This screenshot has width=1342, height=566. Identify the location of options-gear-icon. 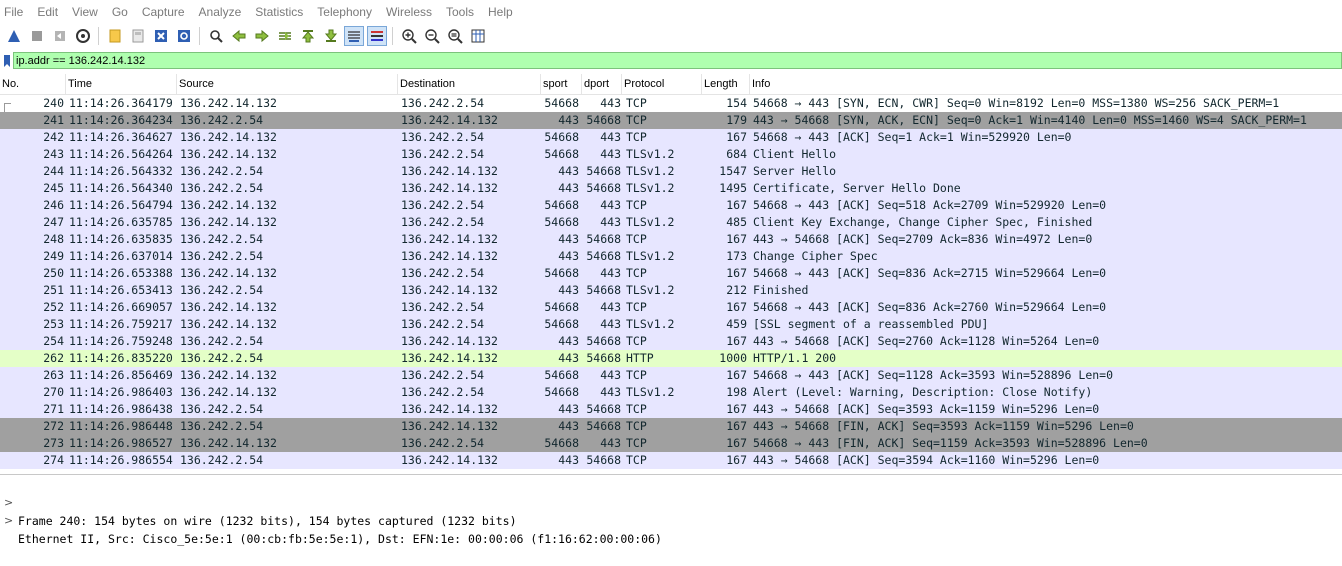
(83, 36).